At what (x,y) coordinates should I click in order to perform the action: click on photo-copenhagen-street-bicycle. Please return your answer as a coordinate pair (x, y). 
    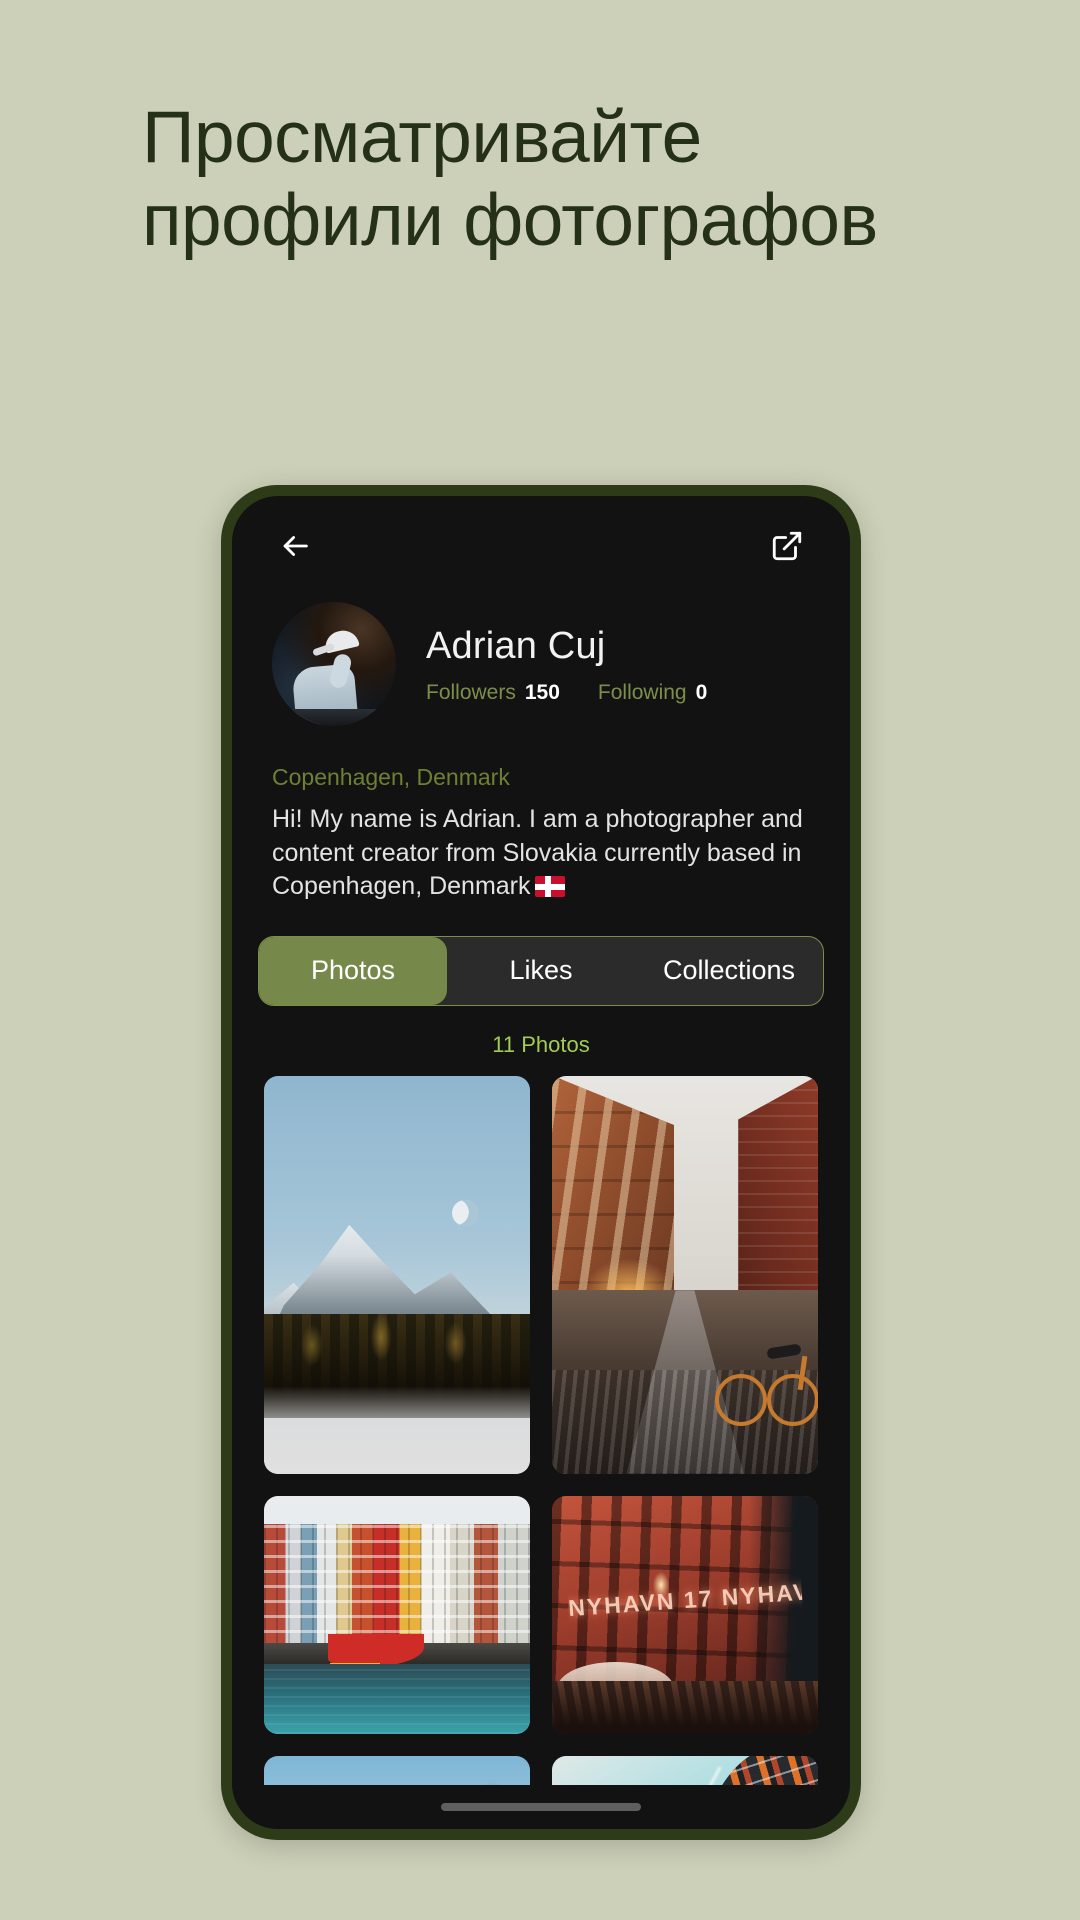
    Looking at the image, I should click on (685, 1274).